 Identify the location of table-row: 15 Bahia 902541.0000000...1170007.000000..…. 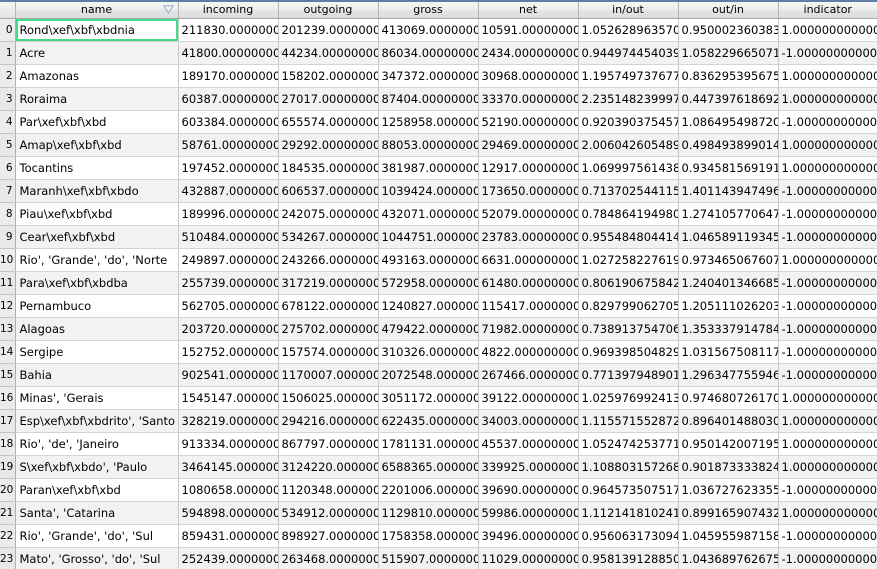
(438, 375).